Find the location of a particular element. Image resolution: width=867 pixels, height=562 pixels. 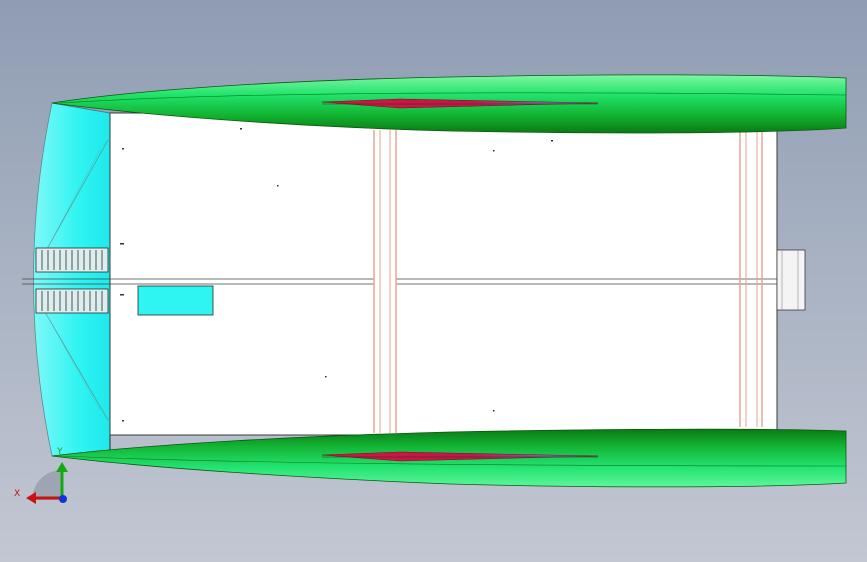

triad-x-arrow is located at coordinates (31, 498).